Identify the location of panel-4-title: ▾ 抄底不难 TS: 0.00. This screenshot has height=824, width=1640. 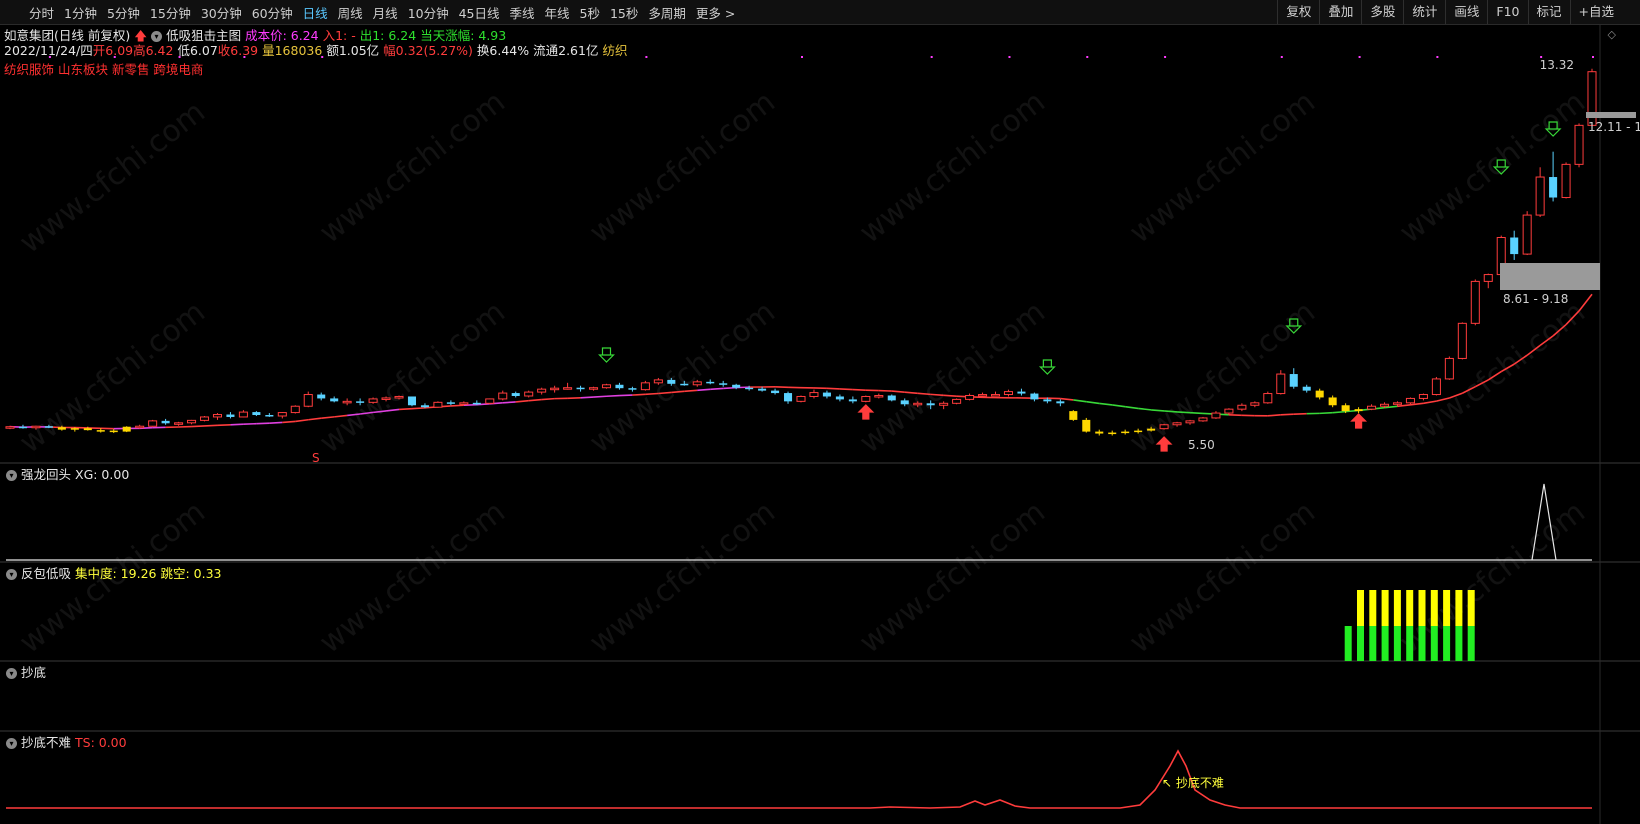
(66, 741).